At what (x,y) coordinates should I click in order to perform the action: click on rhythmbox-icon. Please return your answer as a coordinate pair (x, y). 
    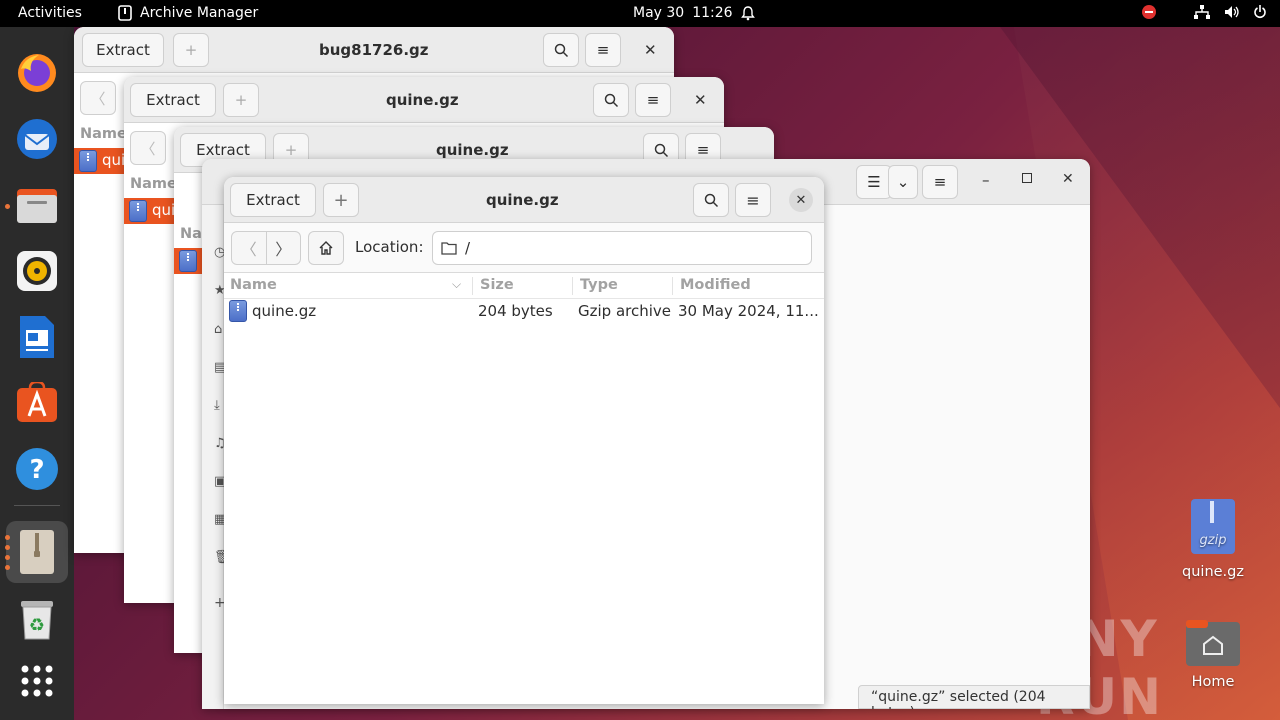
    Looking at the image, I should click on (37, 271).